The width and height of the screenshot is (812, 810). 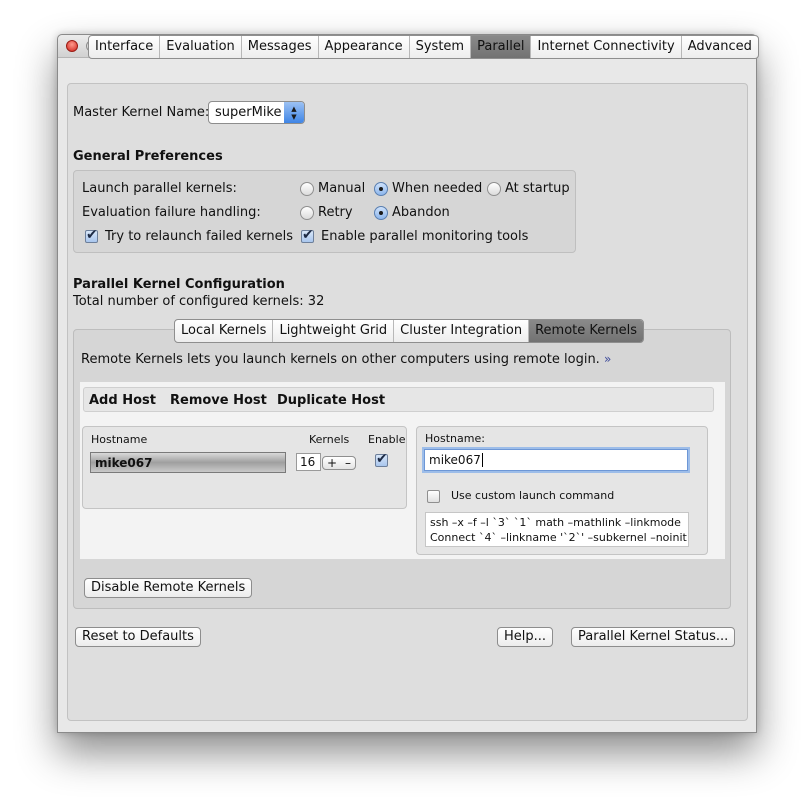 What do you see at coordinates (280, 47) in the screenshot?
I see `tab-messages: Messages` at bounding box center [280, 47].